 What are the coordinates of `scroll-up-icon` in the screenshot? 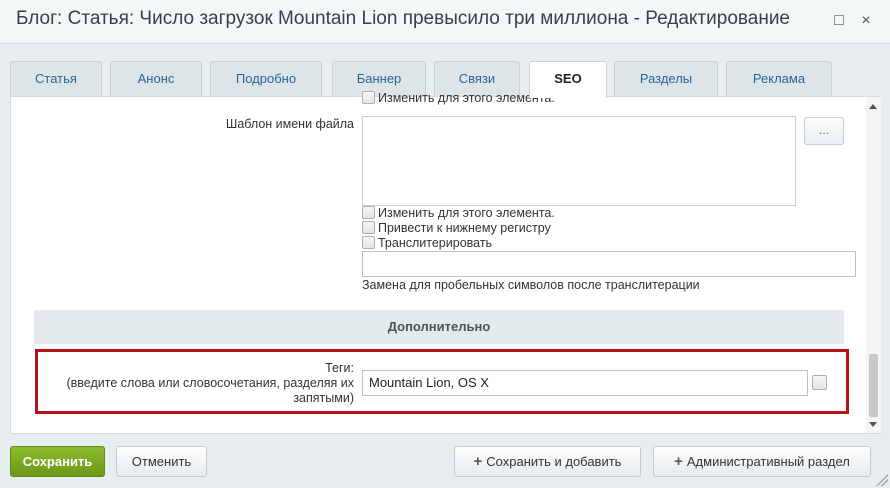 It's located at (873, 106).